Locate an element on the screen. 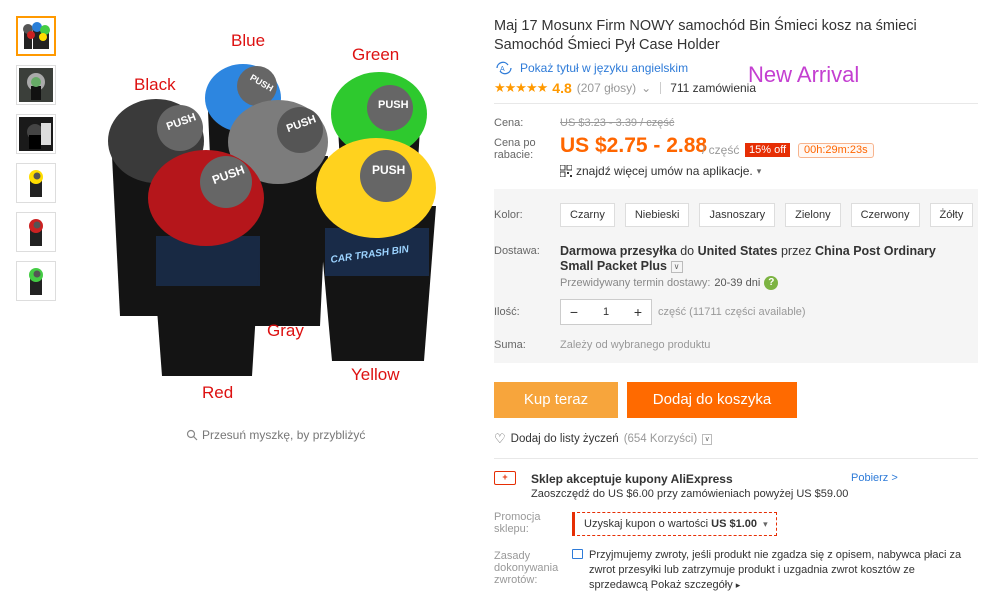 This screenshot has height=593, width=1000. app-deals-text: znajdź więcej umów na aplikacje. is located at coordinates (664, 171).